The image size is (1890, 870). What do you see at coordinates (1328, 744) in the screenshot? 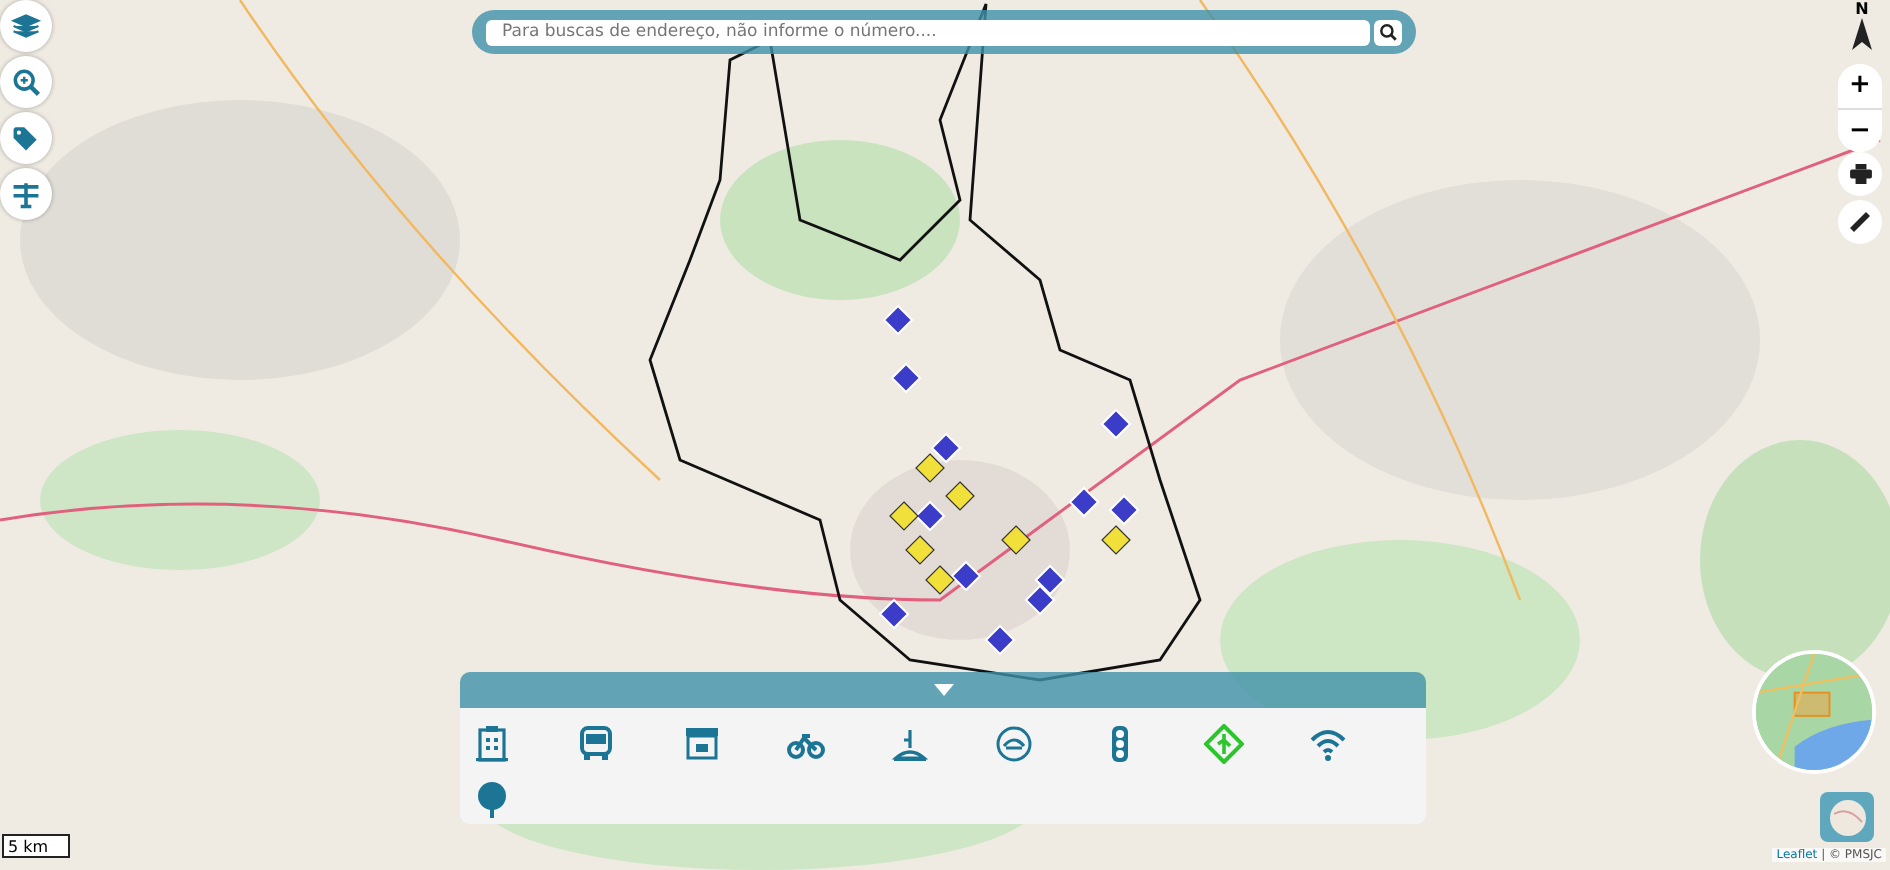
I see `wifi-icon` at bounding box center [1328, 744].